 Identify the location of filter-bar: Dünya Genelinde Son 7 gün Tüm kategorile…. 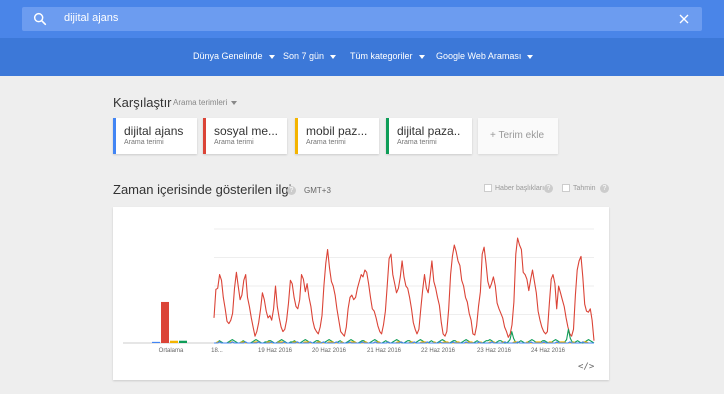
(362, 57).